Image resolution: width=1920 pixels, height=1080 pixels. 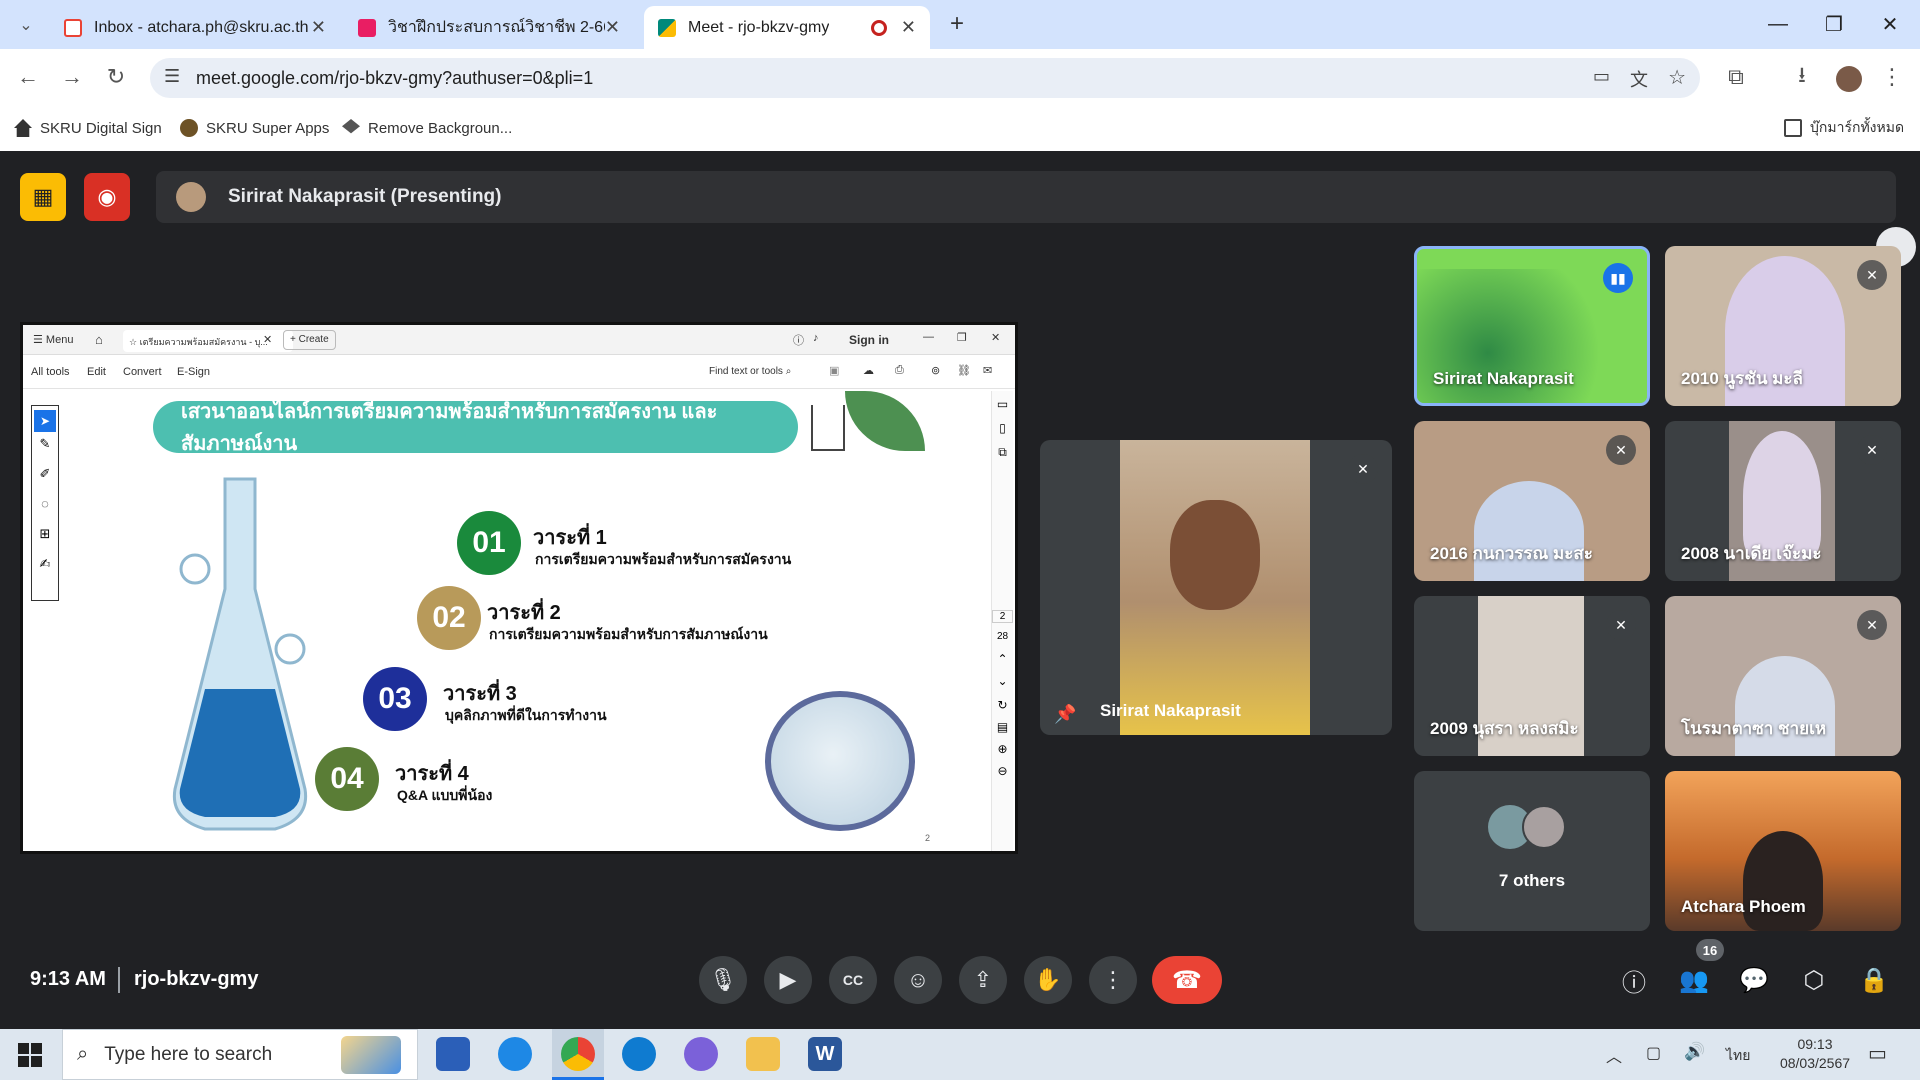 What do you see at coordinates (1026, 197) in the screenshot?
I see `presentation-bar: Sirirat Nakaprasit (Presenting)` at bounding box center [1026, 197].